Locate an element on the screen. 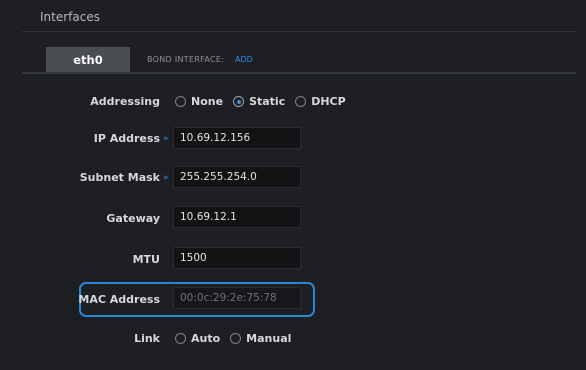  link-label: Link is located at coordinates (147, 338).